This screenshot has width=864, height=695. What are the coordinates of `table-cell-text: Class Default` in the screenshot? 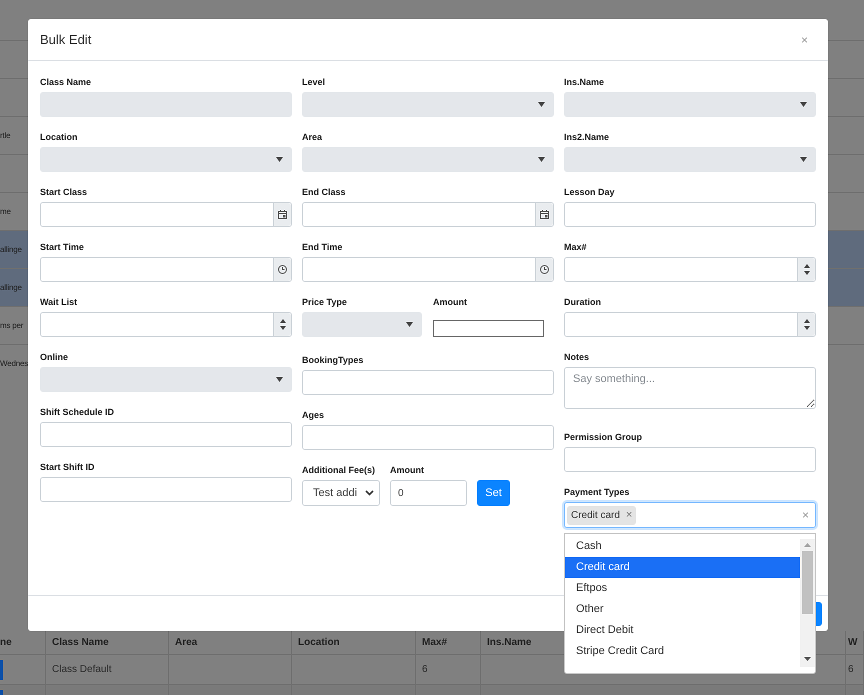 It's located at (82, 670).